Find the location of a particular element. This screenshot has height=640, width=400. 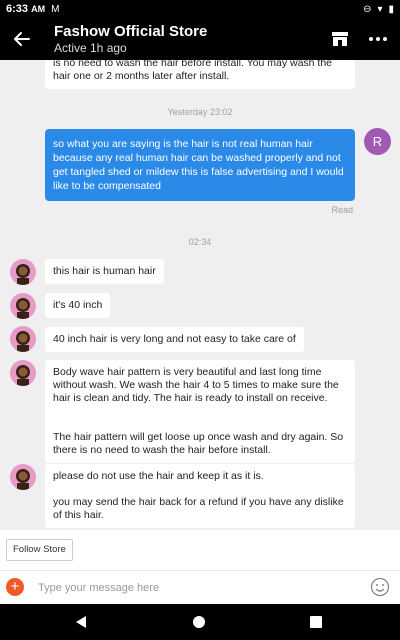

active-status: Active 1h ago is located at coordinates (90, 48).